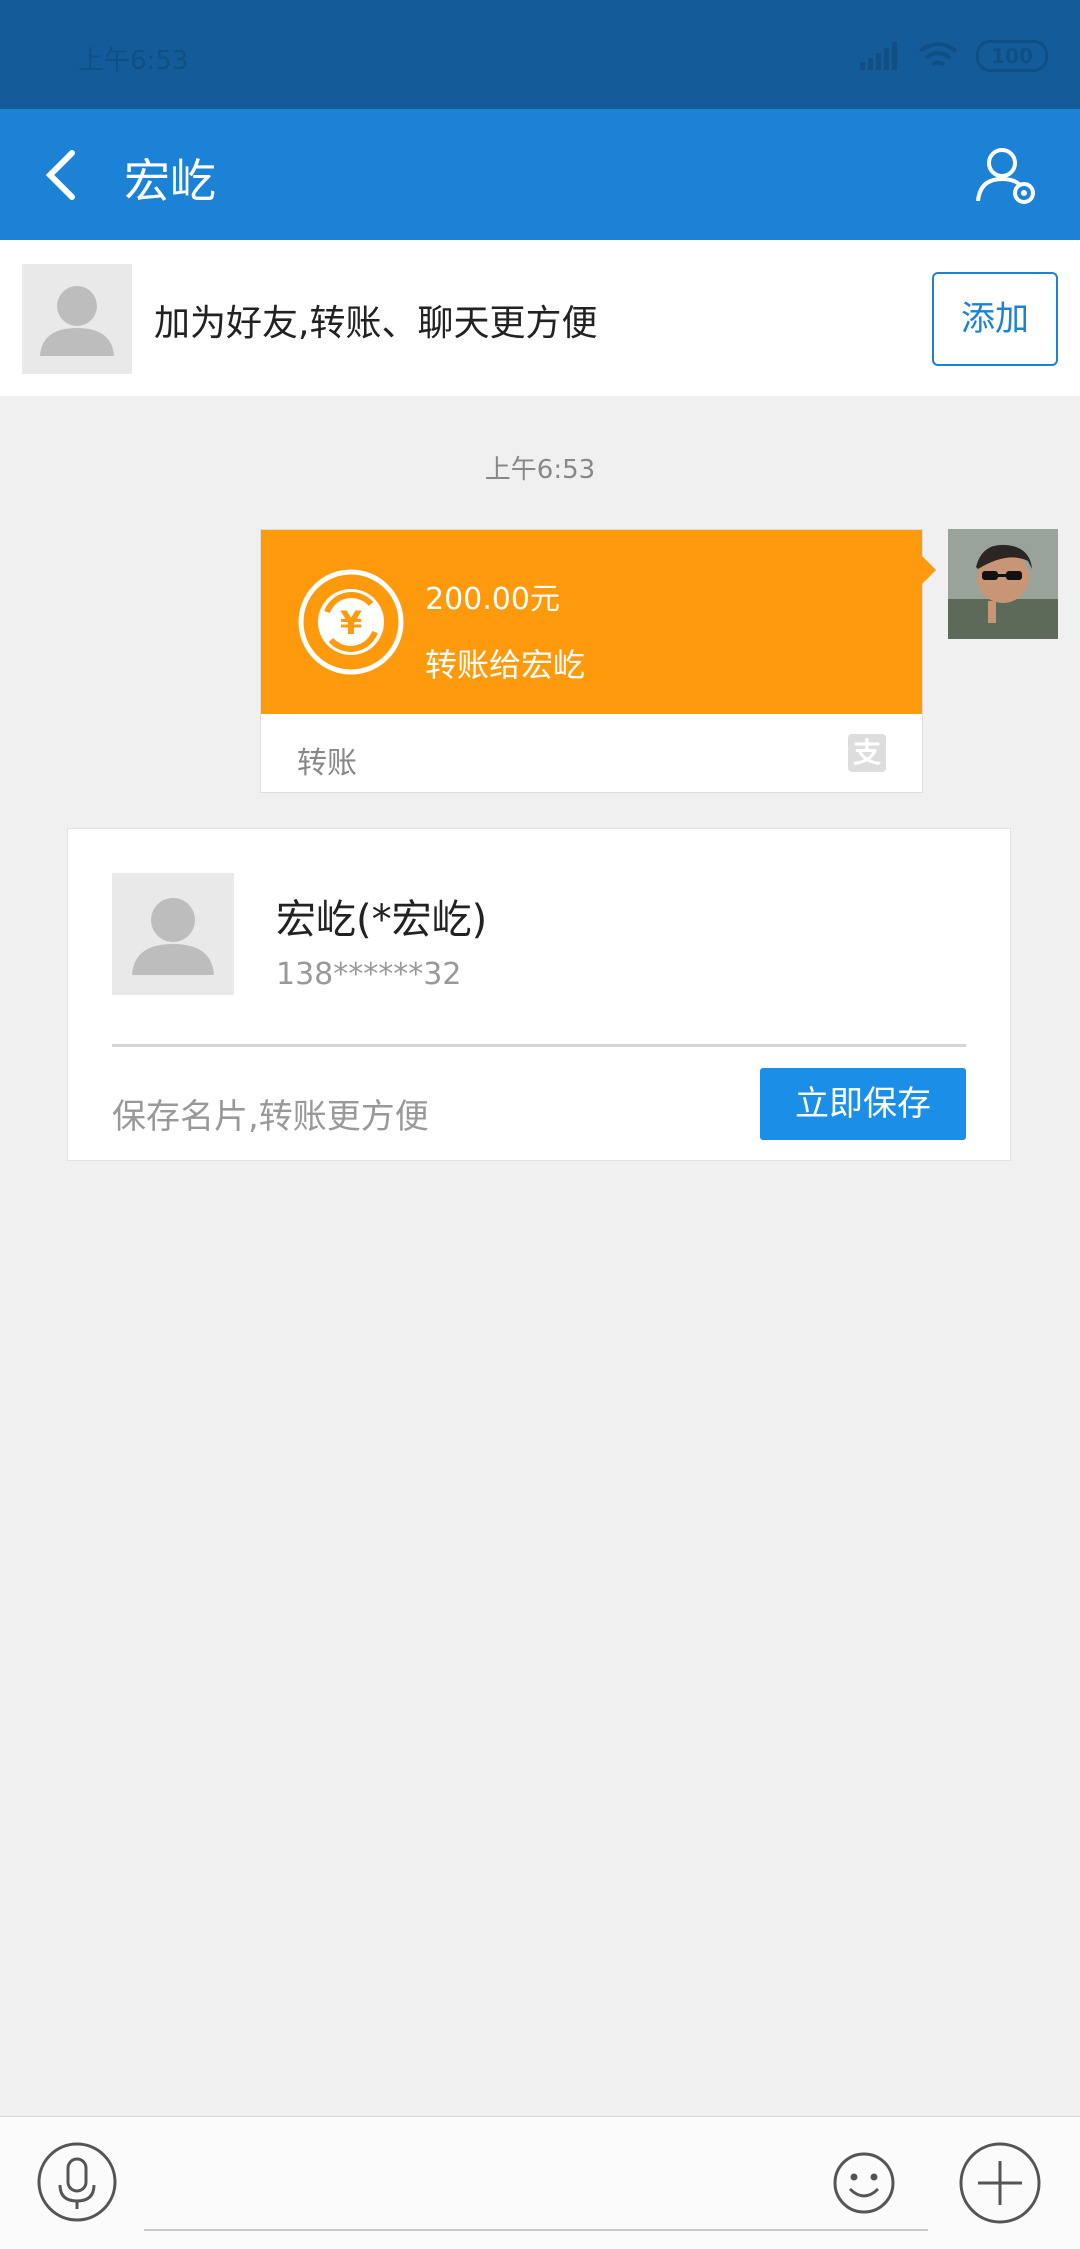  What do you see at coordinates (878, 56) in the screenshot?
I see `signal-icon` at bounding box center [878, 56].